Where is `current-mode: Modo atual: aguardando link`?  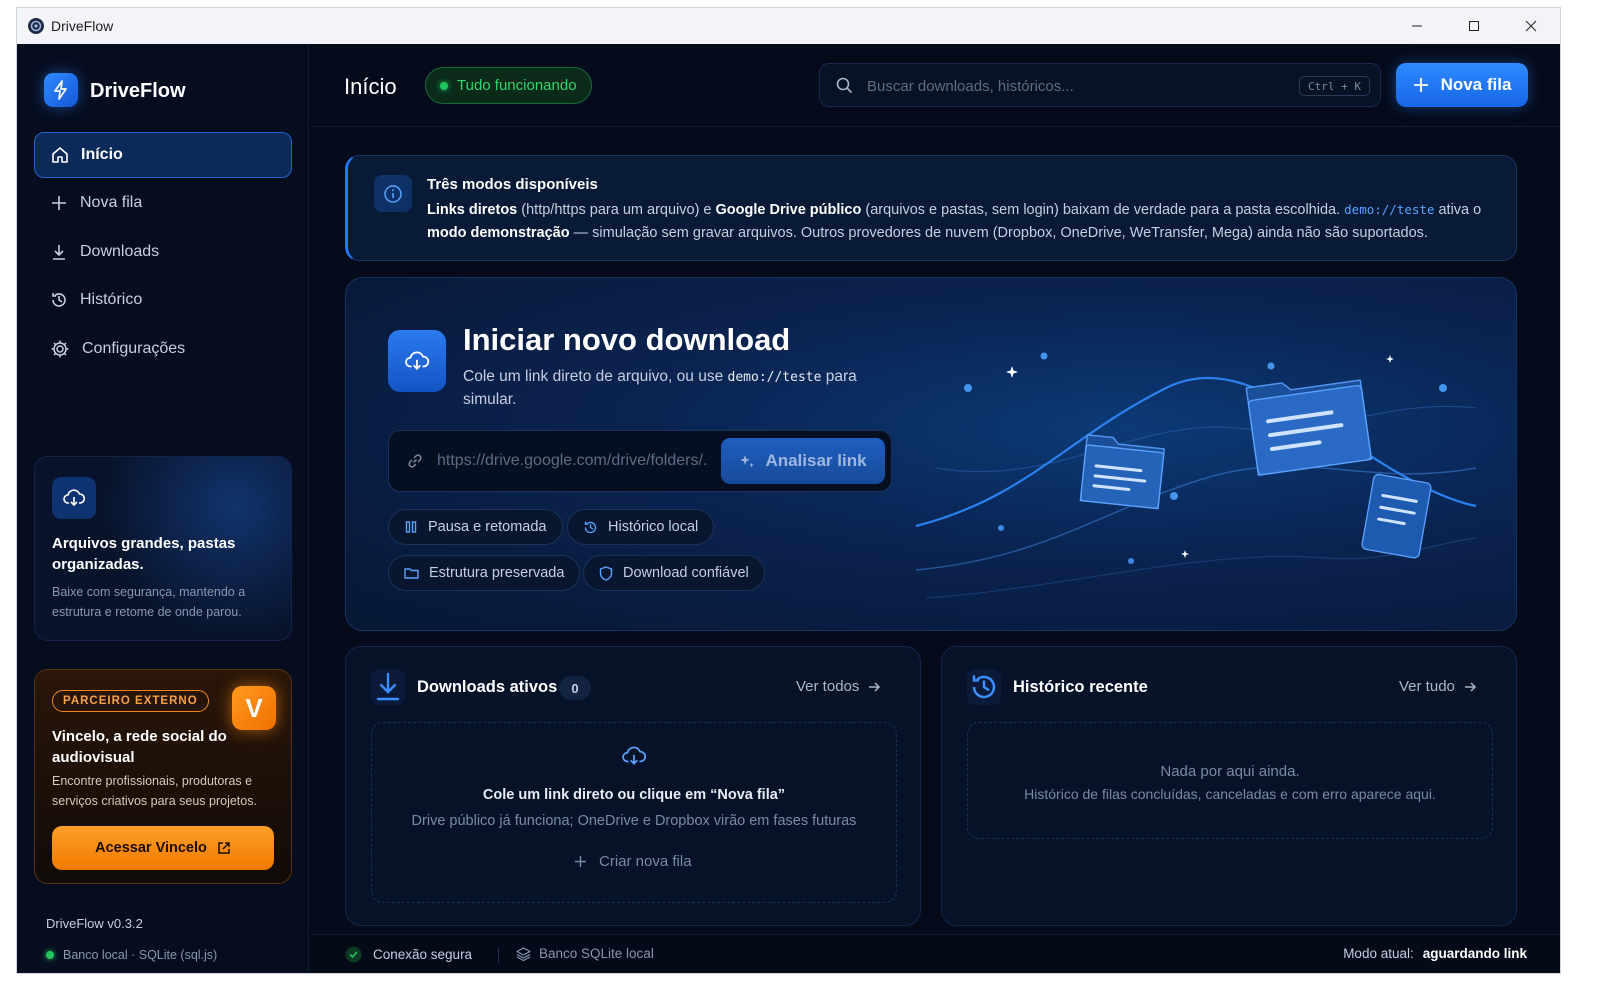
current-mode: Modo atual: aguardando link is located at coordinates (1435, 953).